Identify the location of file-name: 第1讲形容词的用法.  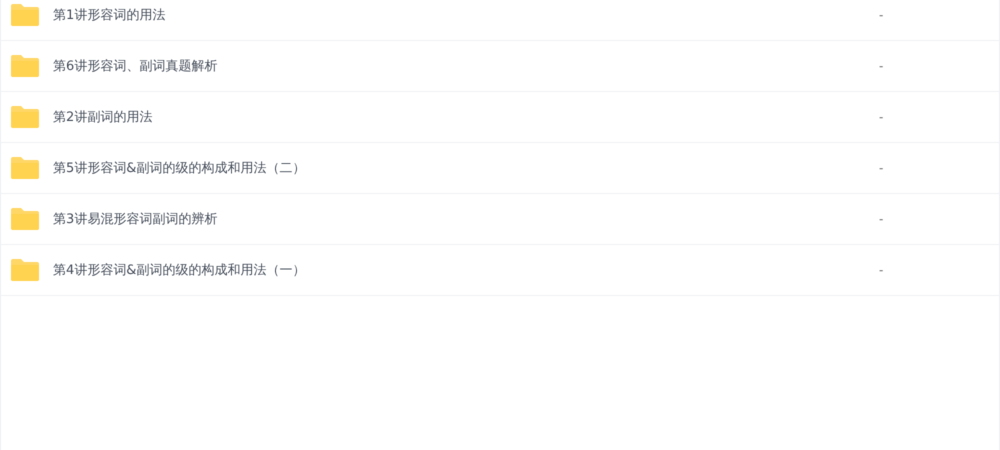
(109, 15).